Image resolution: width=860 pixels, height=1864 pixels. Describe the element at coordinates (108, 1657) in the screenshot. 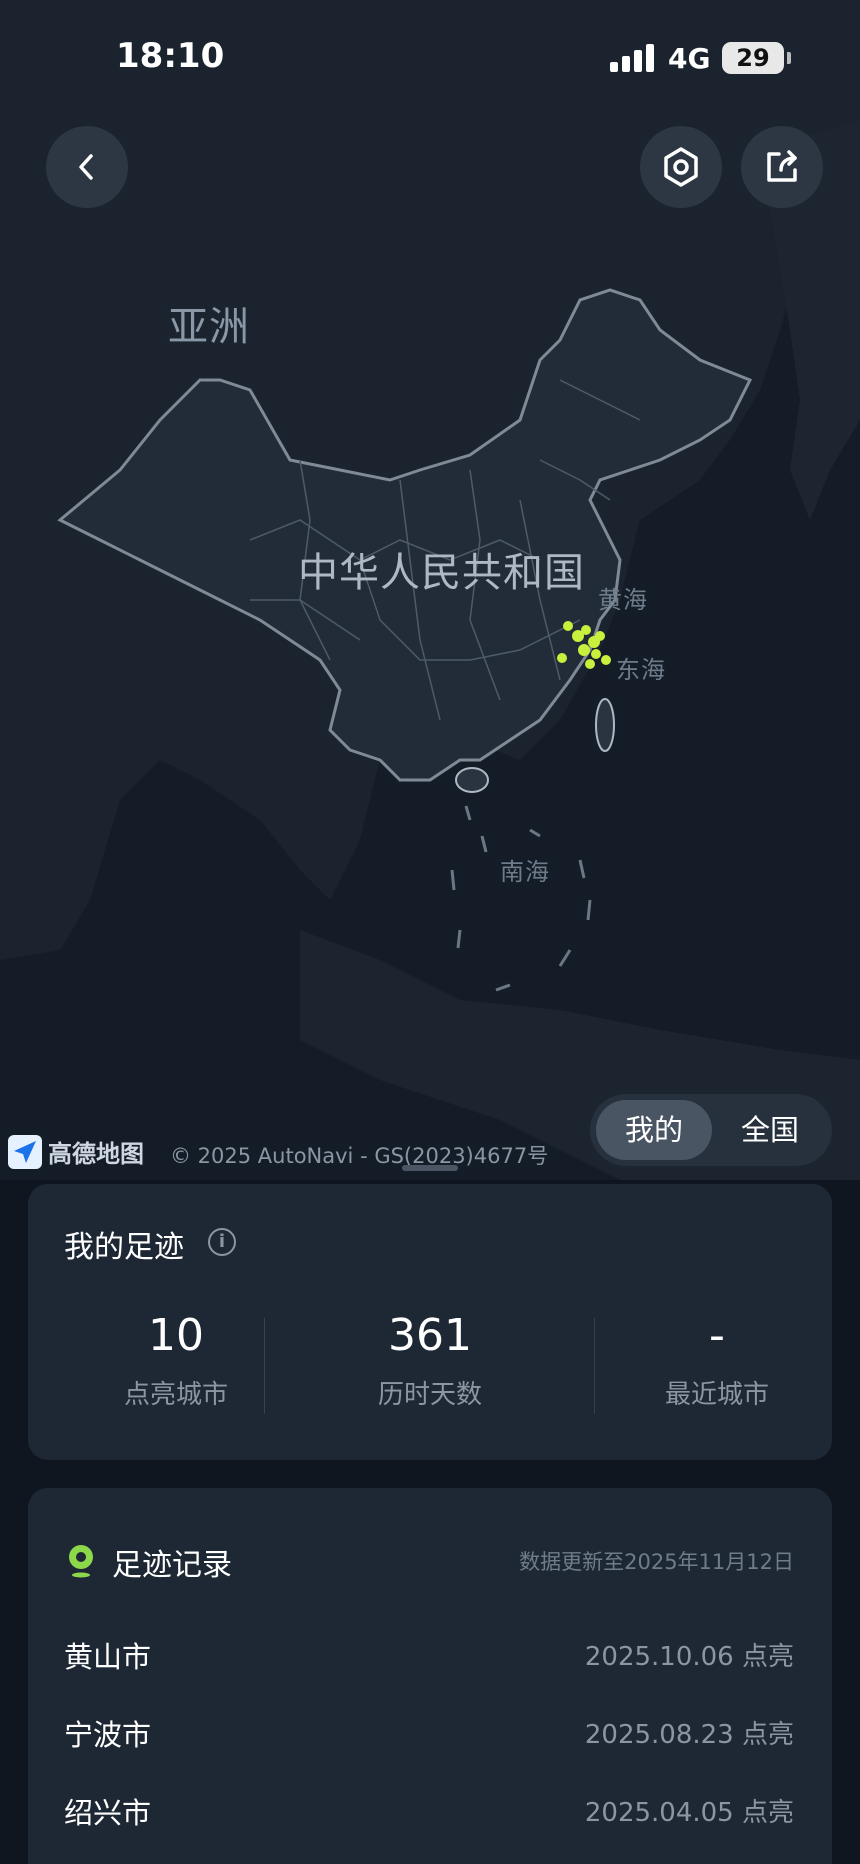

I see `record-city: 黄山市` at that location.